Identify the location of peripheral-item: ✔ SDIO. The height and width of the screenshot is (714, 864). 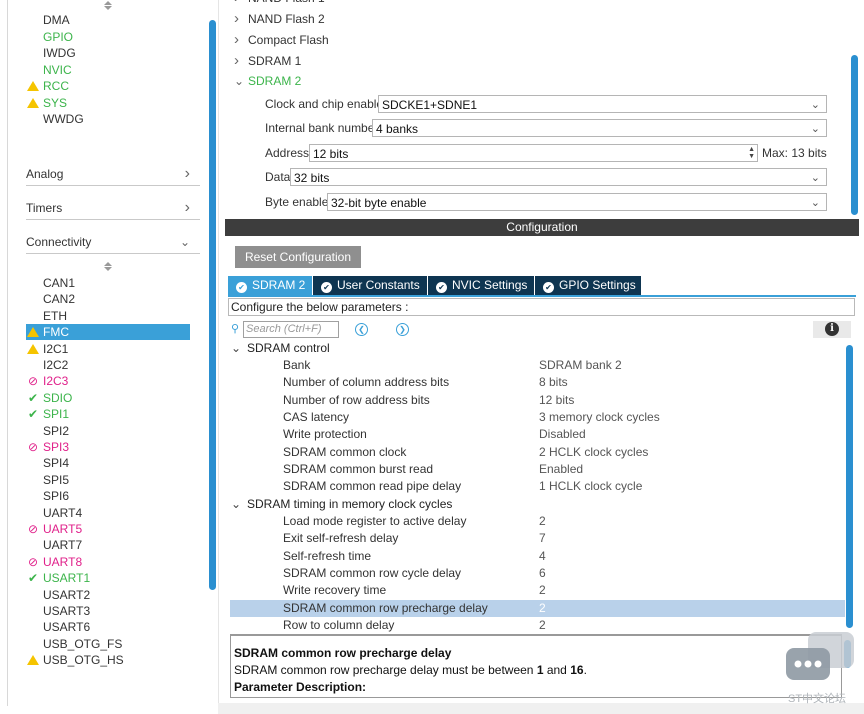
(108, 398).